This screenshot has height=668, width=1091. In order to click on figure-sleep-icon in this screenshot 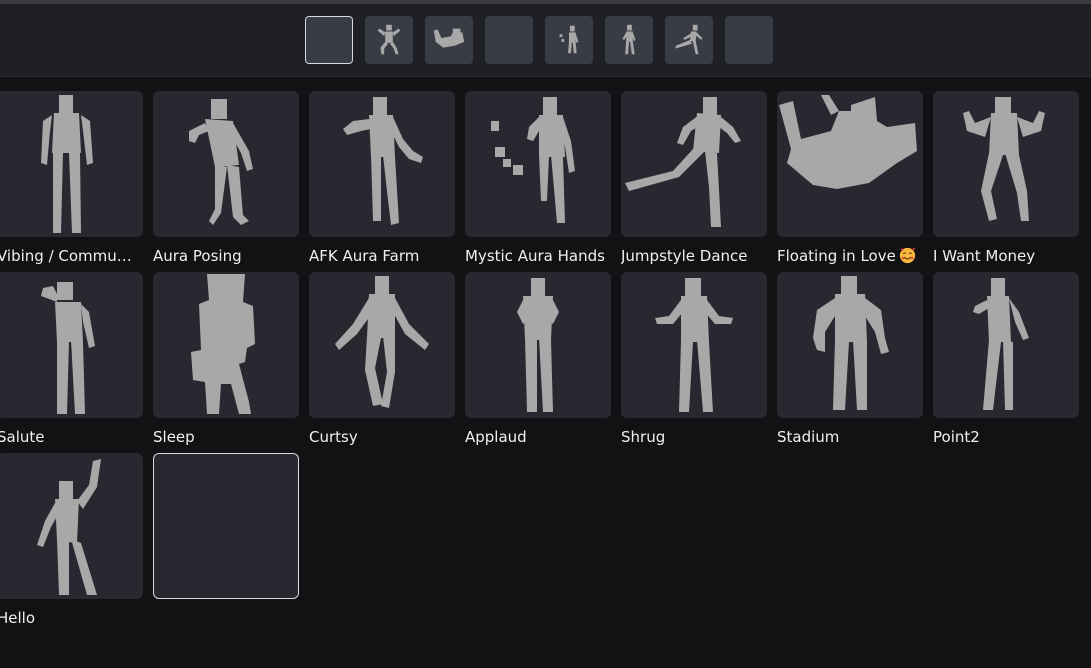, I will do `click(223, 344)`.